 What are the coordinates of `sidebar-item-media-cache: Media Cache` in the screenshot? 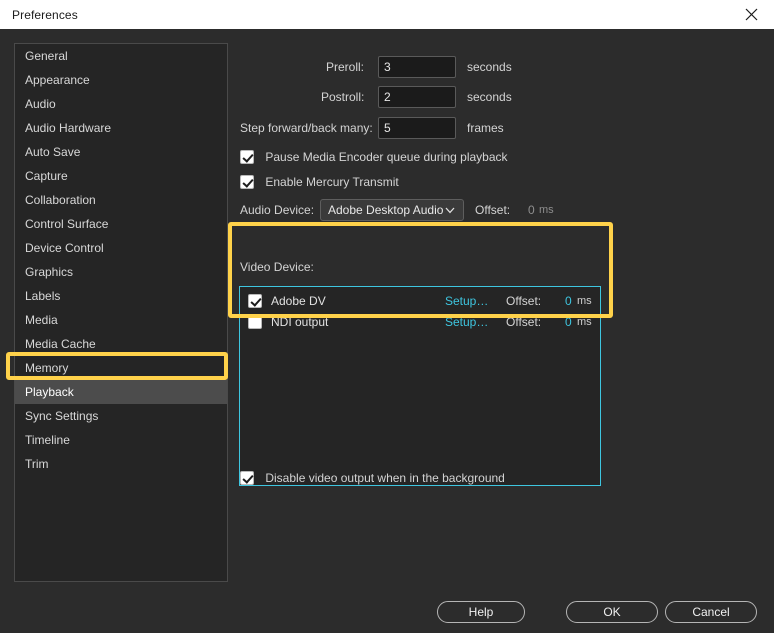 It's located at (121, 344).